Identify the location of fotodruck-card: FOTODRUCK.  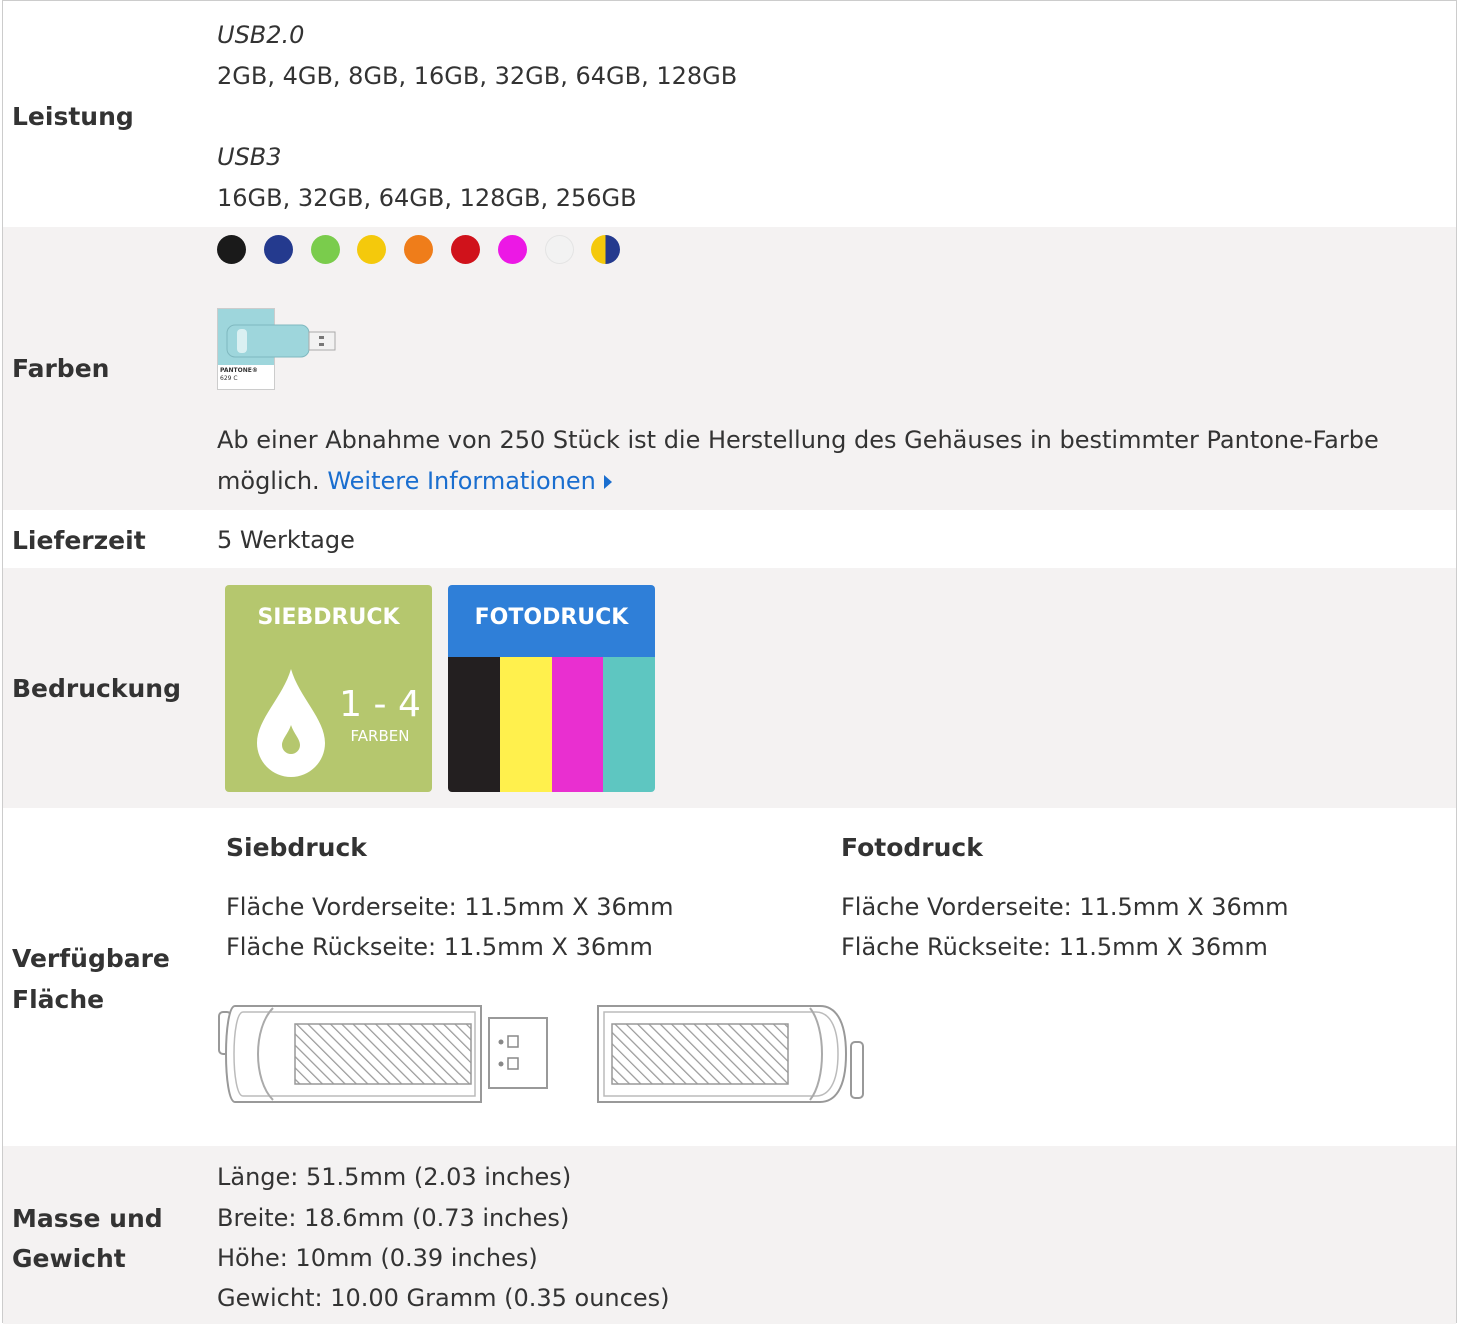
(551, 688).